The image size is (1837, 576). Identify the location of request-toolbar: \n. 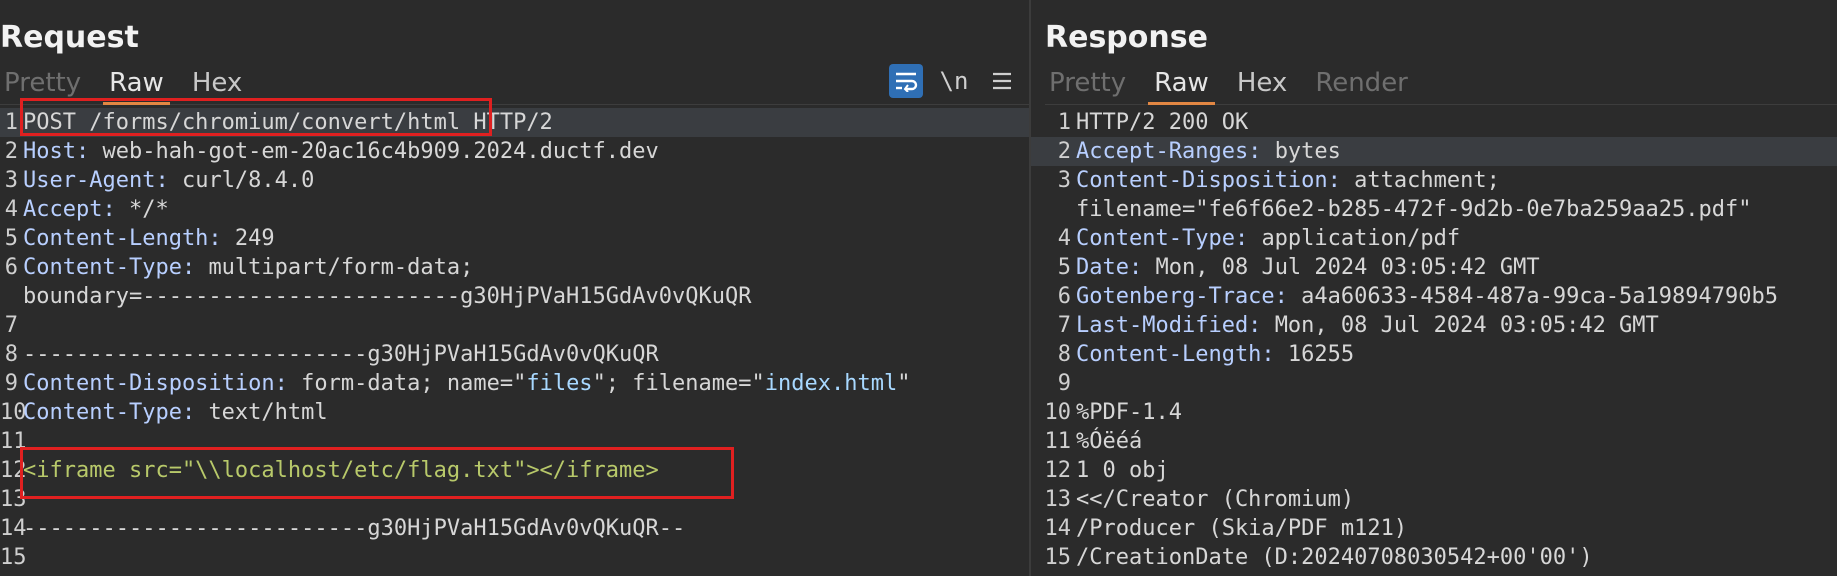
(954, 81).